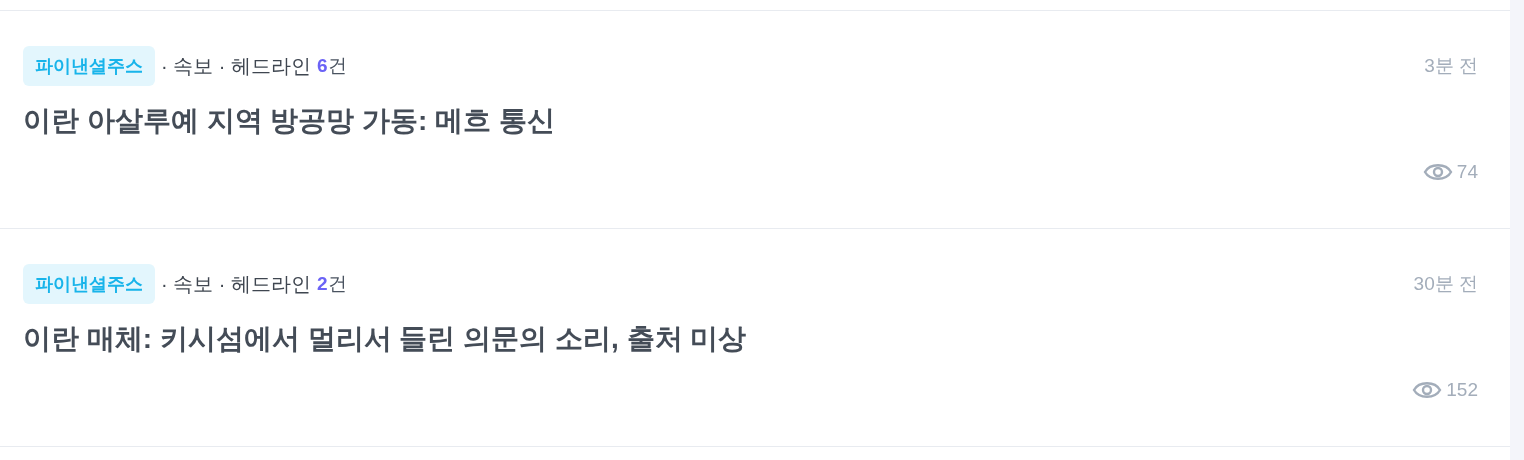  I want to click on headline-title: 이란 아살루예 지역 방공망 가동: 메흐 통신, so click(750, 121).